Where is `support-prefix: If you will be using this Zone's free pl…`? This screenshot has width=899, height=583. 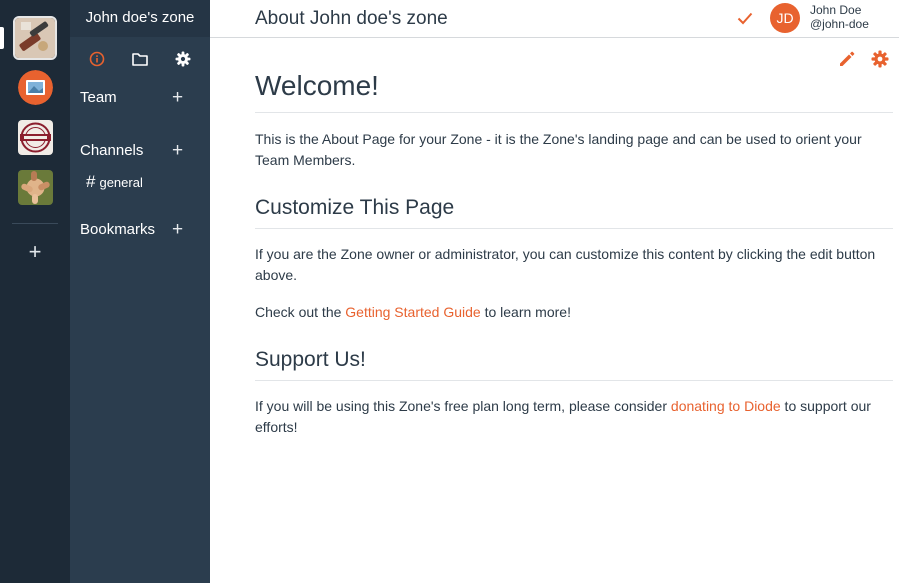 support-prefix: If you will be using this Zone's free pl… is located at coordinates (463, 406).